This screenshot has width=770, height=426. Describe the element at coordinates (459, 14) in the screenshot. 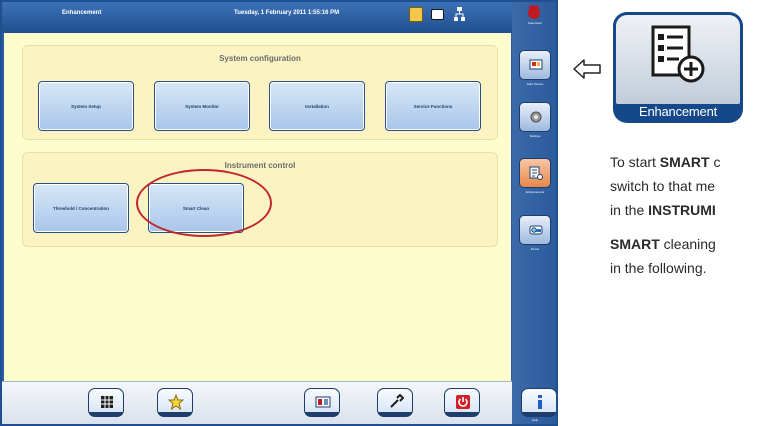

I see `network-icon` at that location.